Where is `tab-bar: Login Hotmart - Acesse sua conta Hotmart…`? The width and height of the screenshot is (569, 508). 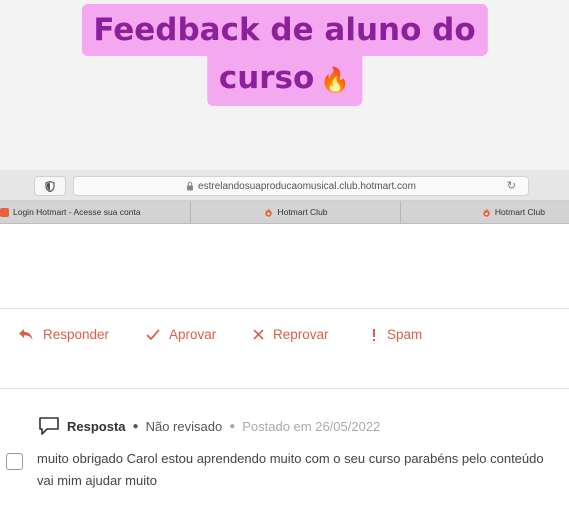
tab-bar: Login Hotmart - Acesse sua conta Hotmart… is located at coordinates (284, 212).